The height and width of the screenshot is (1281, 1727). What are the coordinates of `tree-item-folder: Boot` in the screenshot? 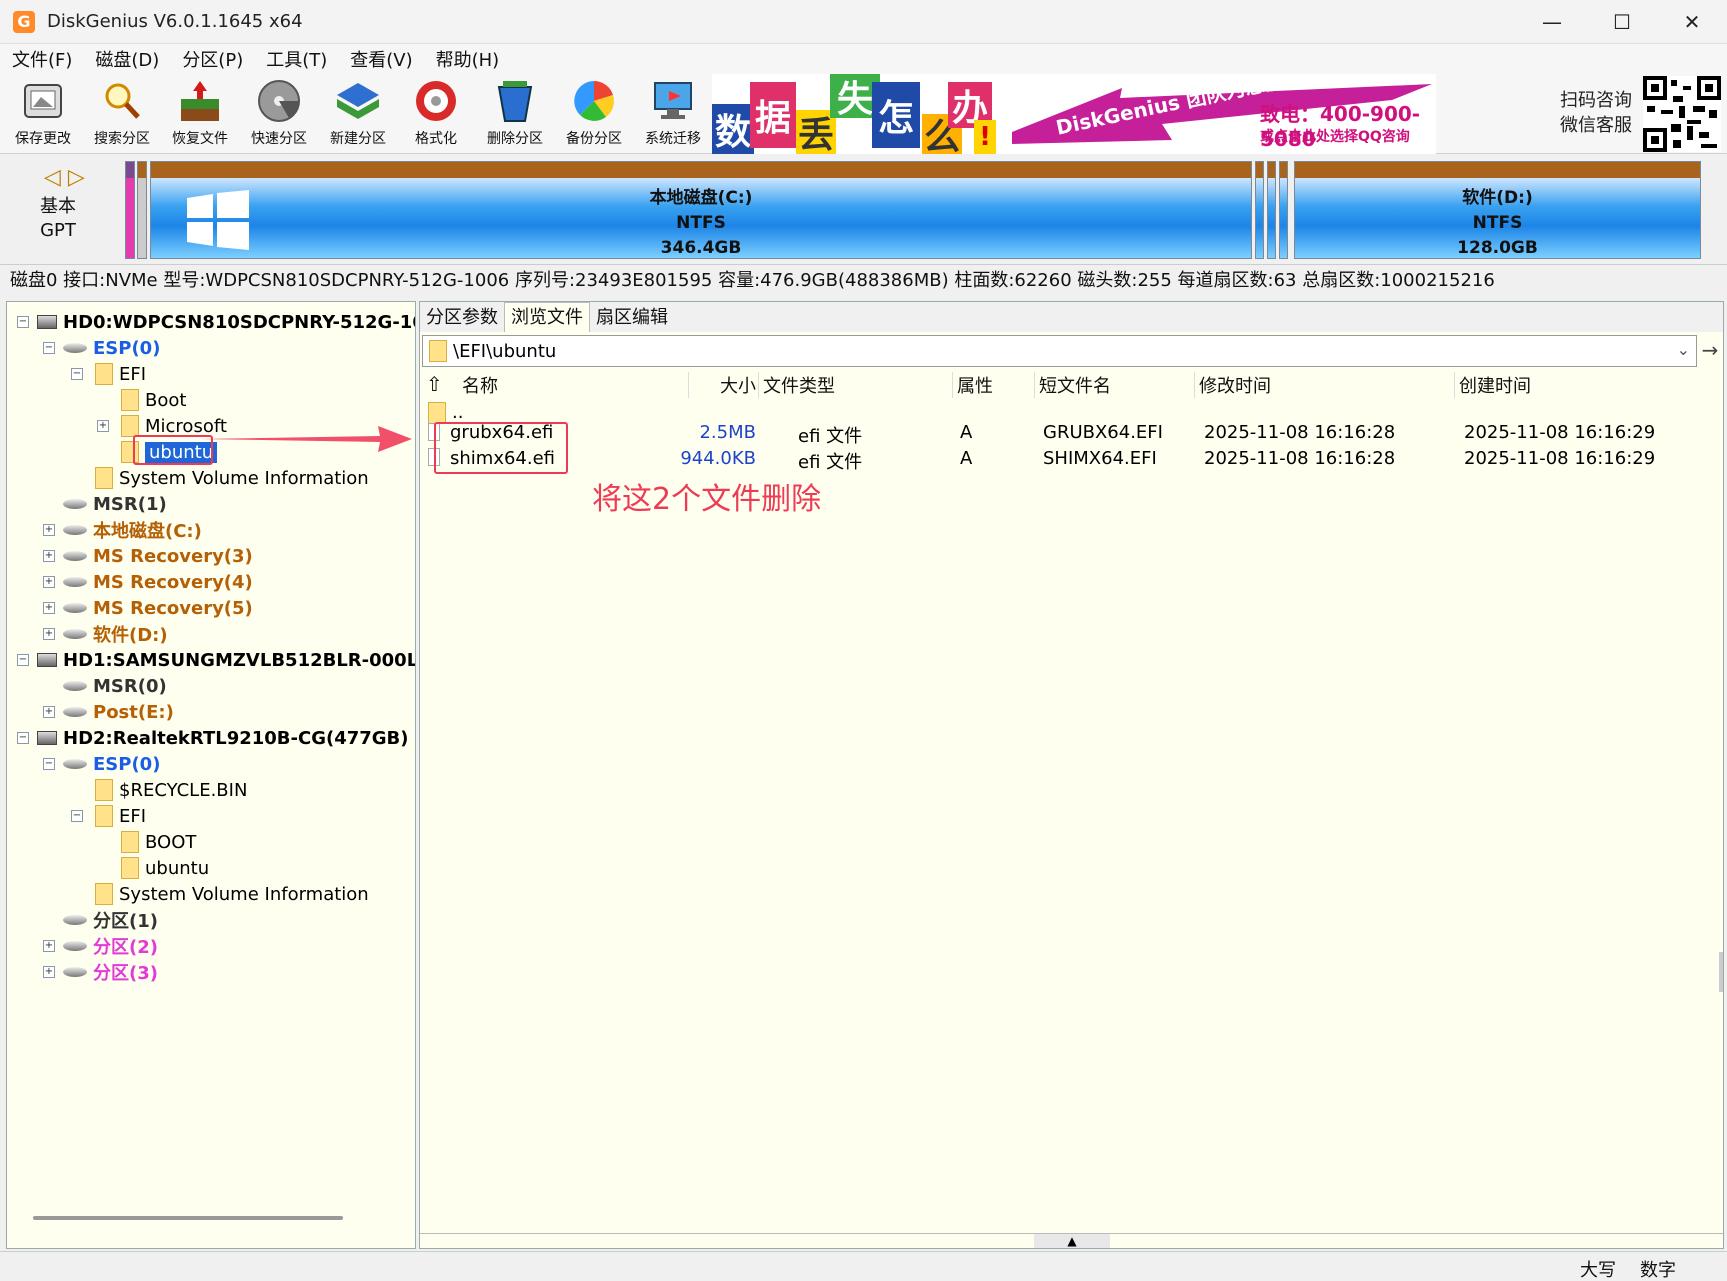 It's located at (153, 400).